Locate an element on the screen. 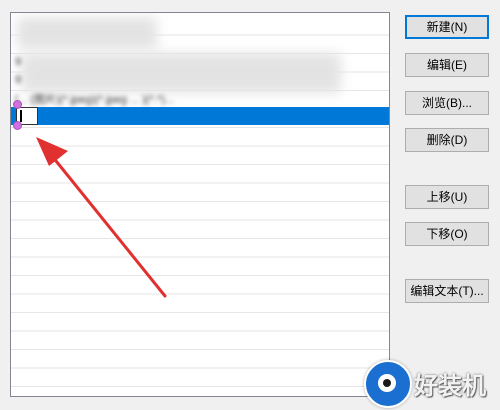 Image resolution: width=500 pixels, height=410 pixels. watermark-text: 好装机 is located at coordinates (450, 386).